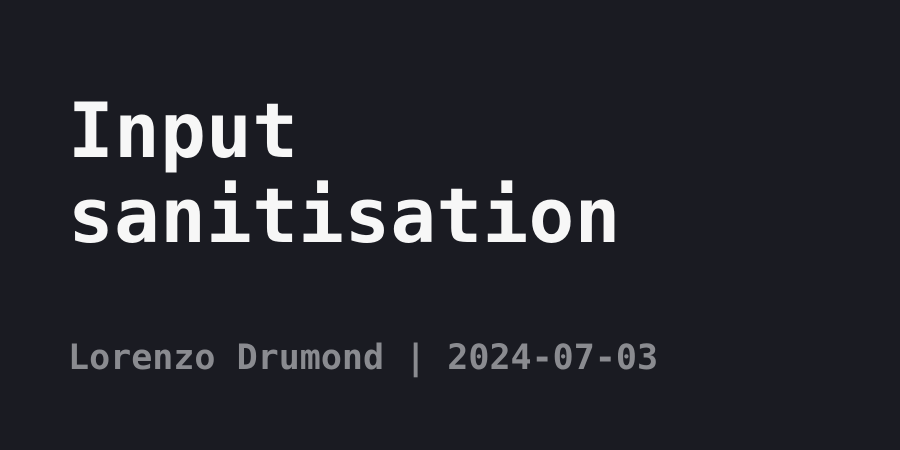 Image resolution: width=900 pixels, height=450 pixels. What do you see at coordinates (183, 130) in the screenshot?
I see `title-line-1: Input` at bounding box center [183, 130].